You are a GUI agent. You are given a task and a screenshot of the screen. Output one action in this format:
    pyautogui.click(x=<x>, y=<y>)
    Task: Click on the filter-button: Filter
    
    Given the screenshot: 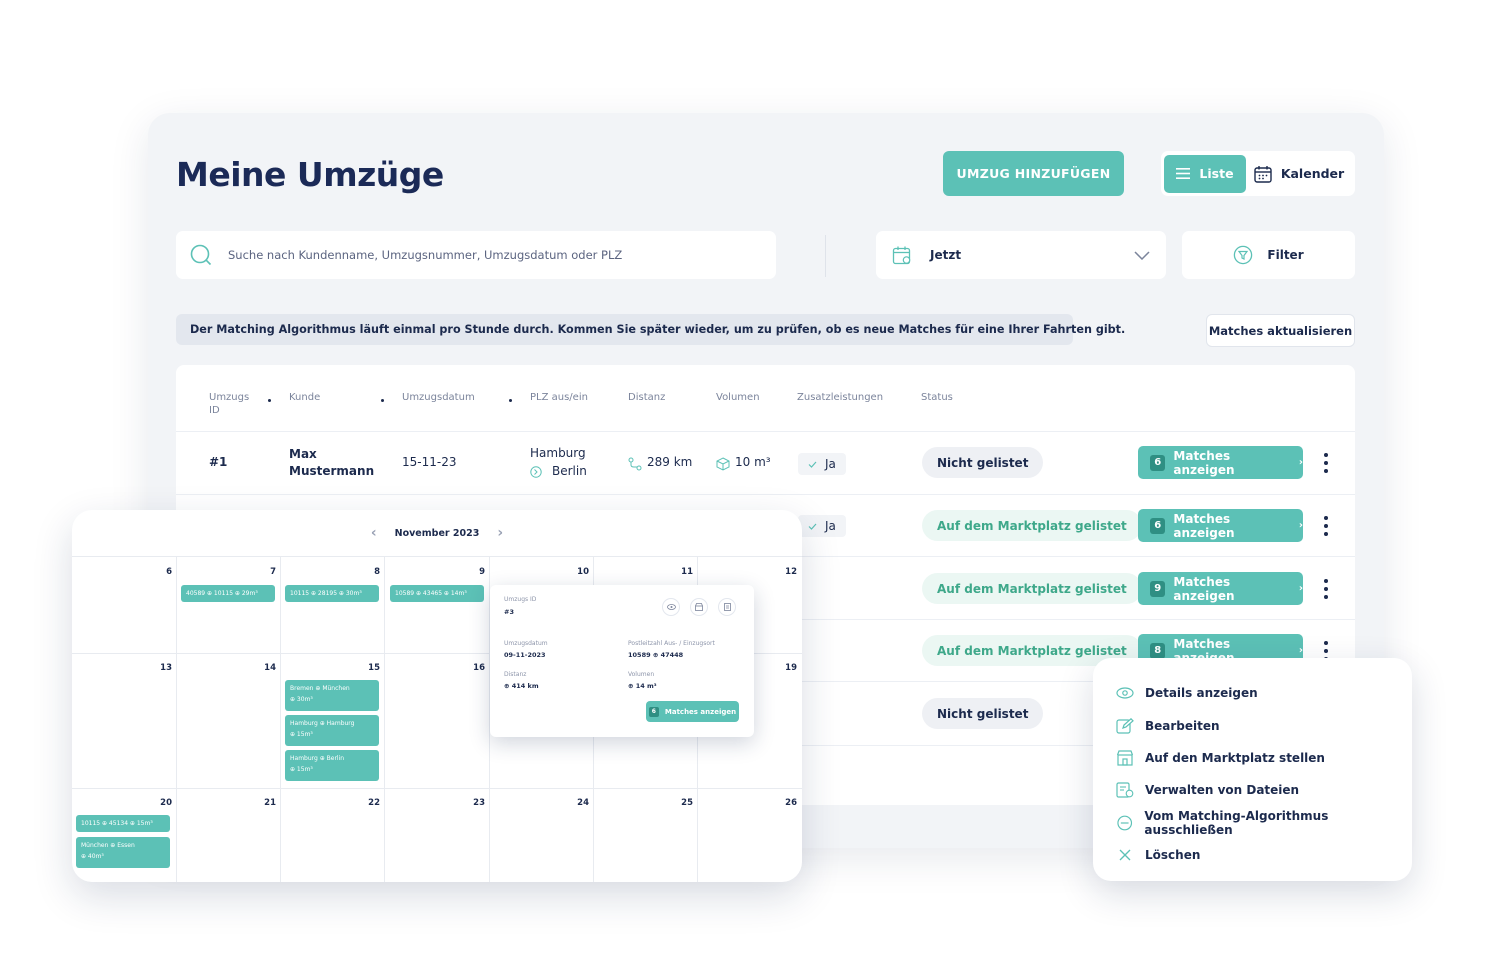 What is the action you would take?
    pyautogui.click(x=1268, y=255)
    